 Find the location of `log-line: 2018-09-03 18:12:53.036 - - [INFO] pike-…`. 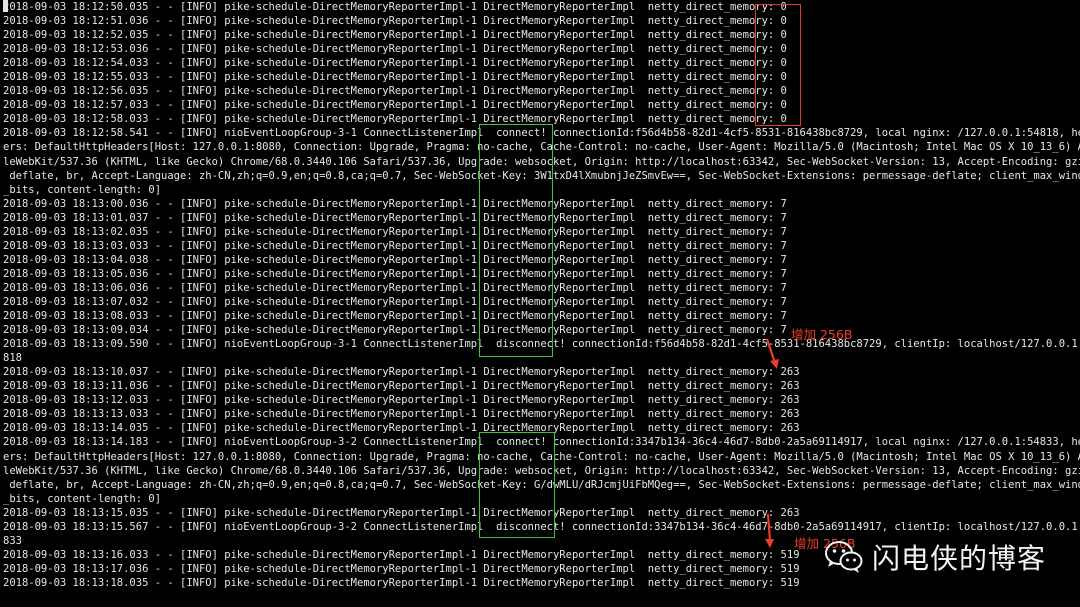

log-line: 2018-09-03 18:12:53.036 - - [INFO] pike-… is located at coordinates (395, 49).